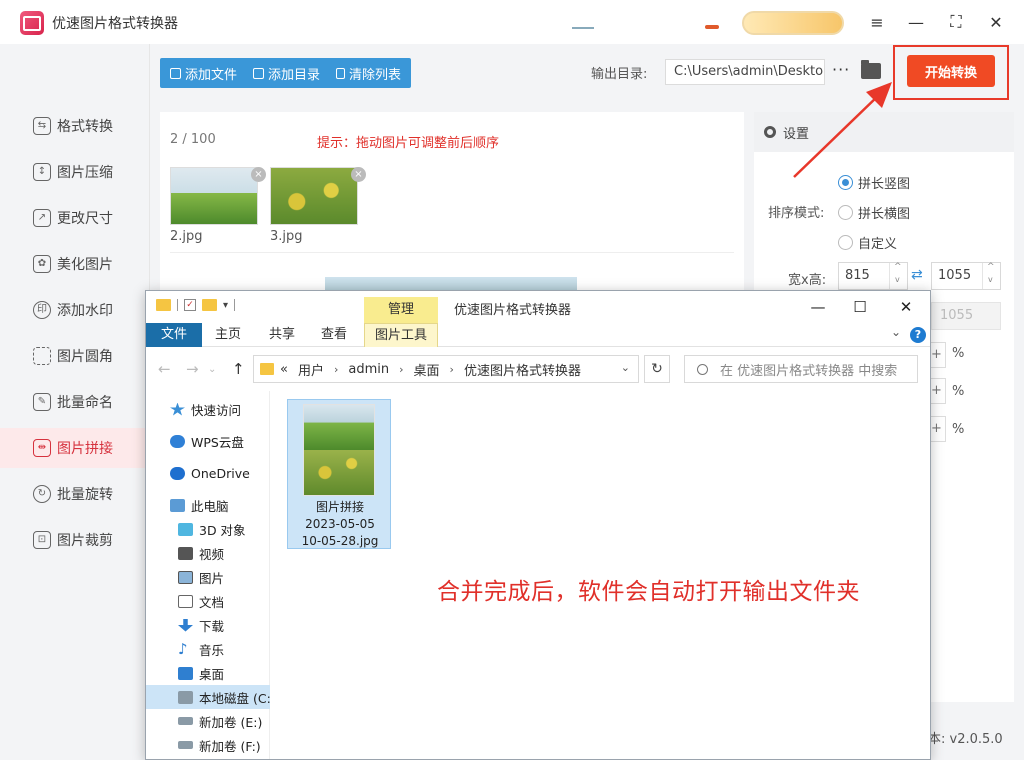 The image size is (1024, 760). I want to click on back-arrow-icon: ←, so click(164, 369).